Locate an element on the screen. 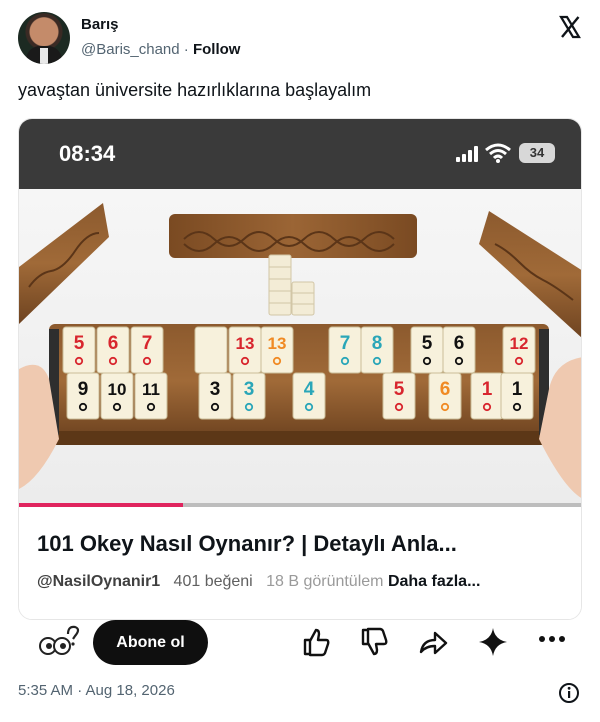 This screenshot has width=600, height=722. tweet-timestamp: 5:35 AM · Aug 18, 2026 is located at coordinates (96, 690).